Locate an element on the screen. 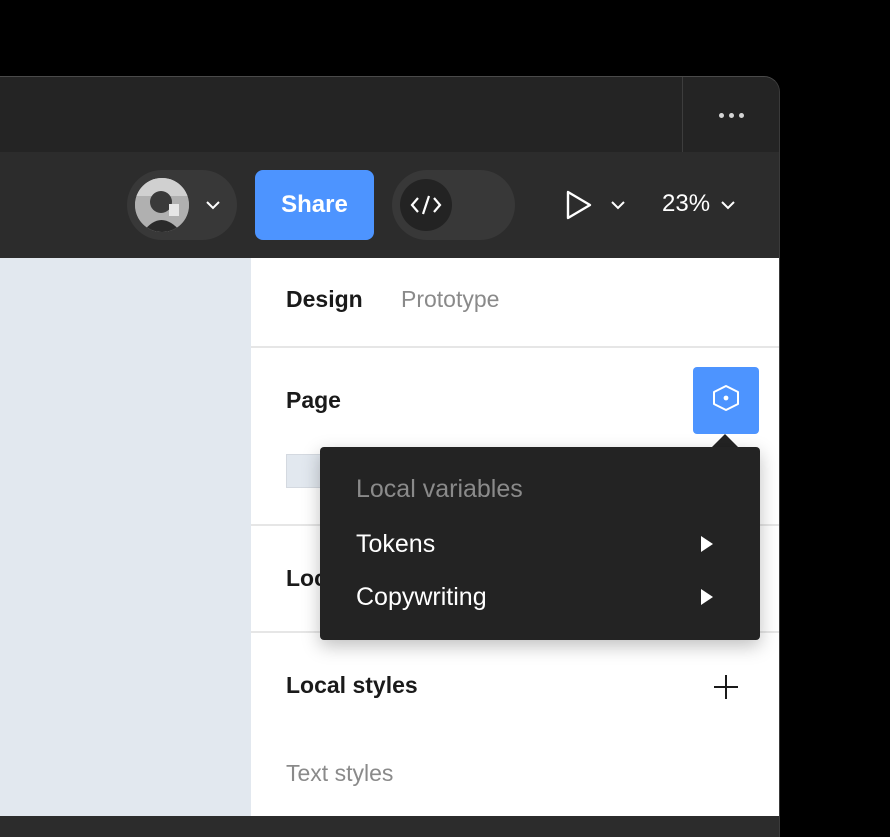 Image resolution: width=890 pixels, height=837 pixels. share-button: Share is located at coordinates (314, 205).